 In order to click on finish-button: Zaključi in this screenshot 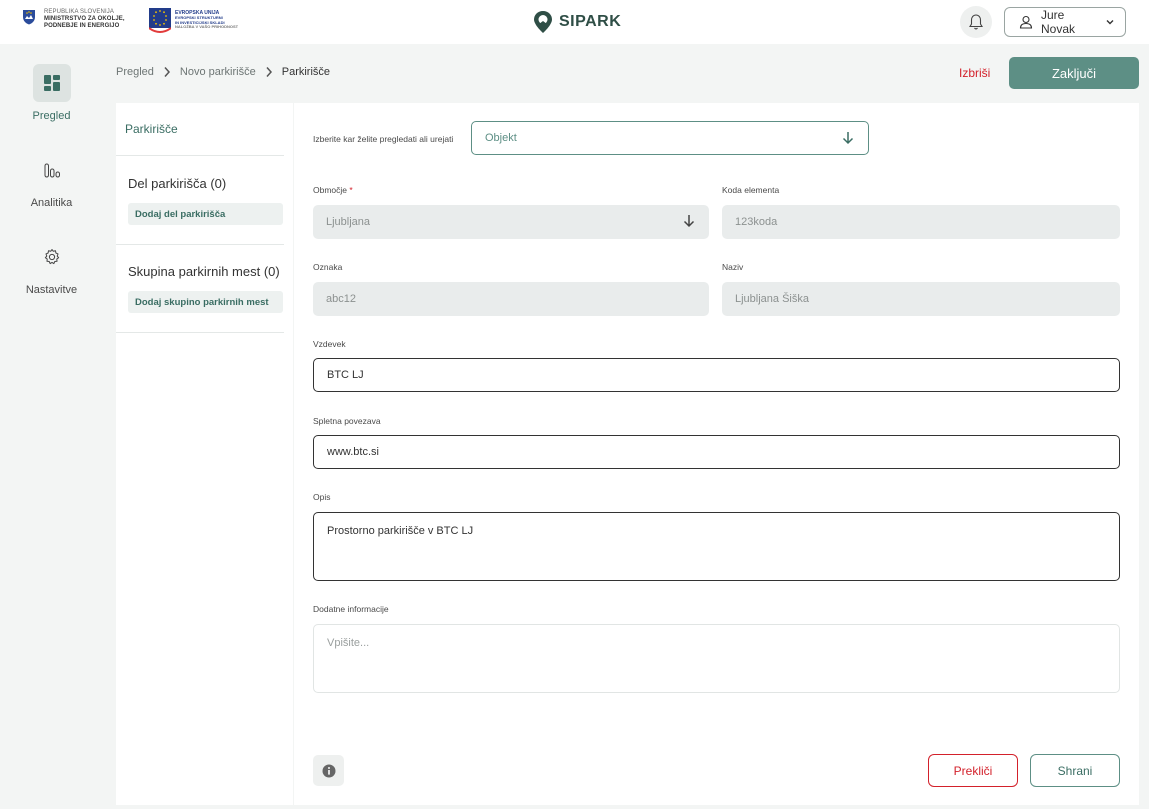, I will do `click(1074, 73)`.